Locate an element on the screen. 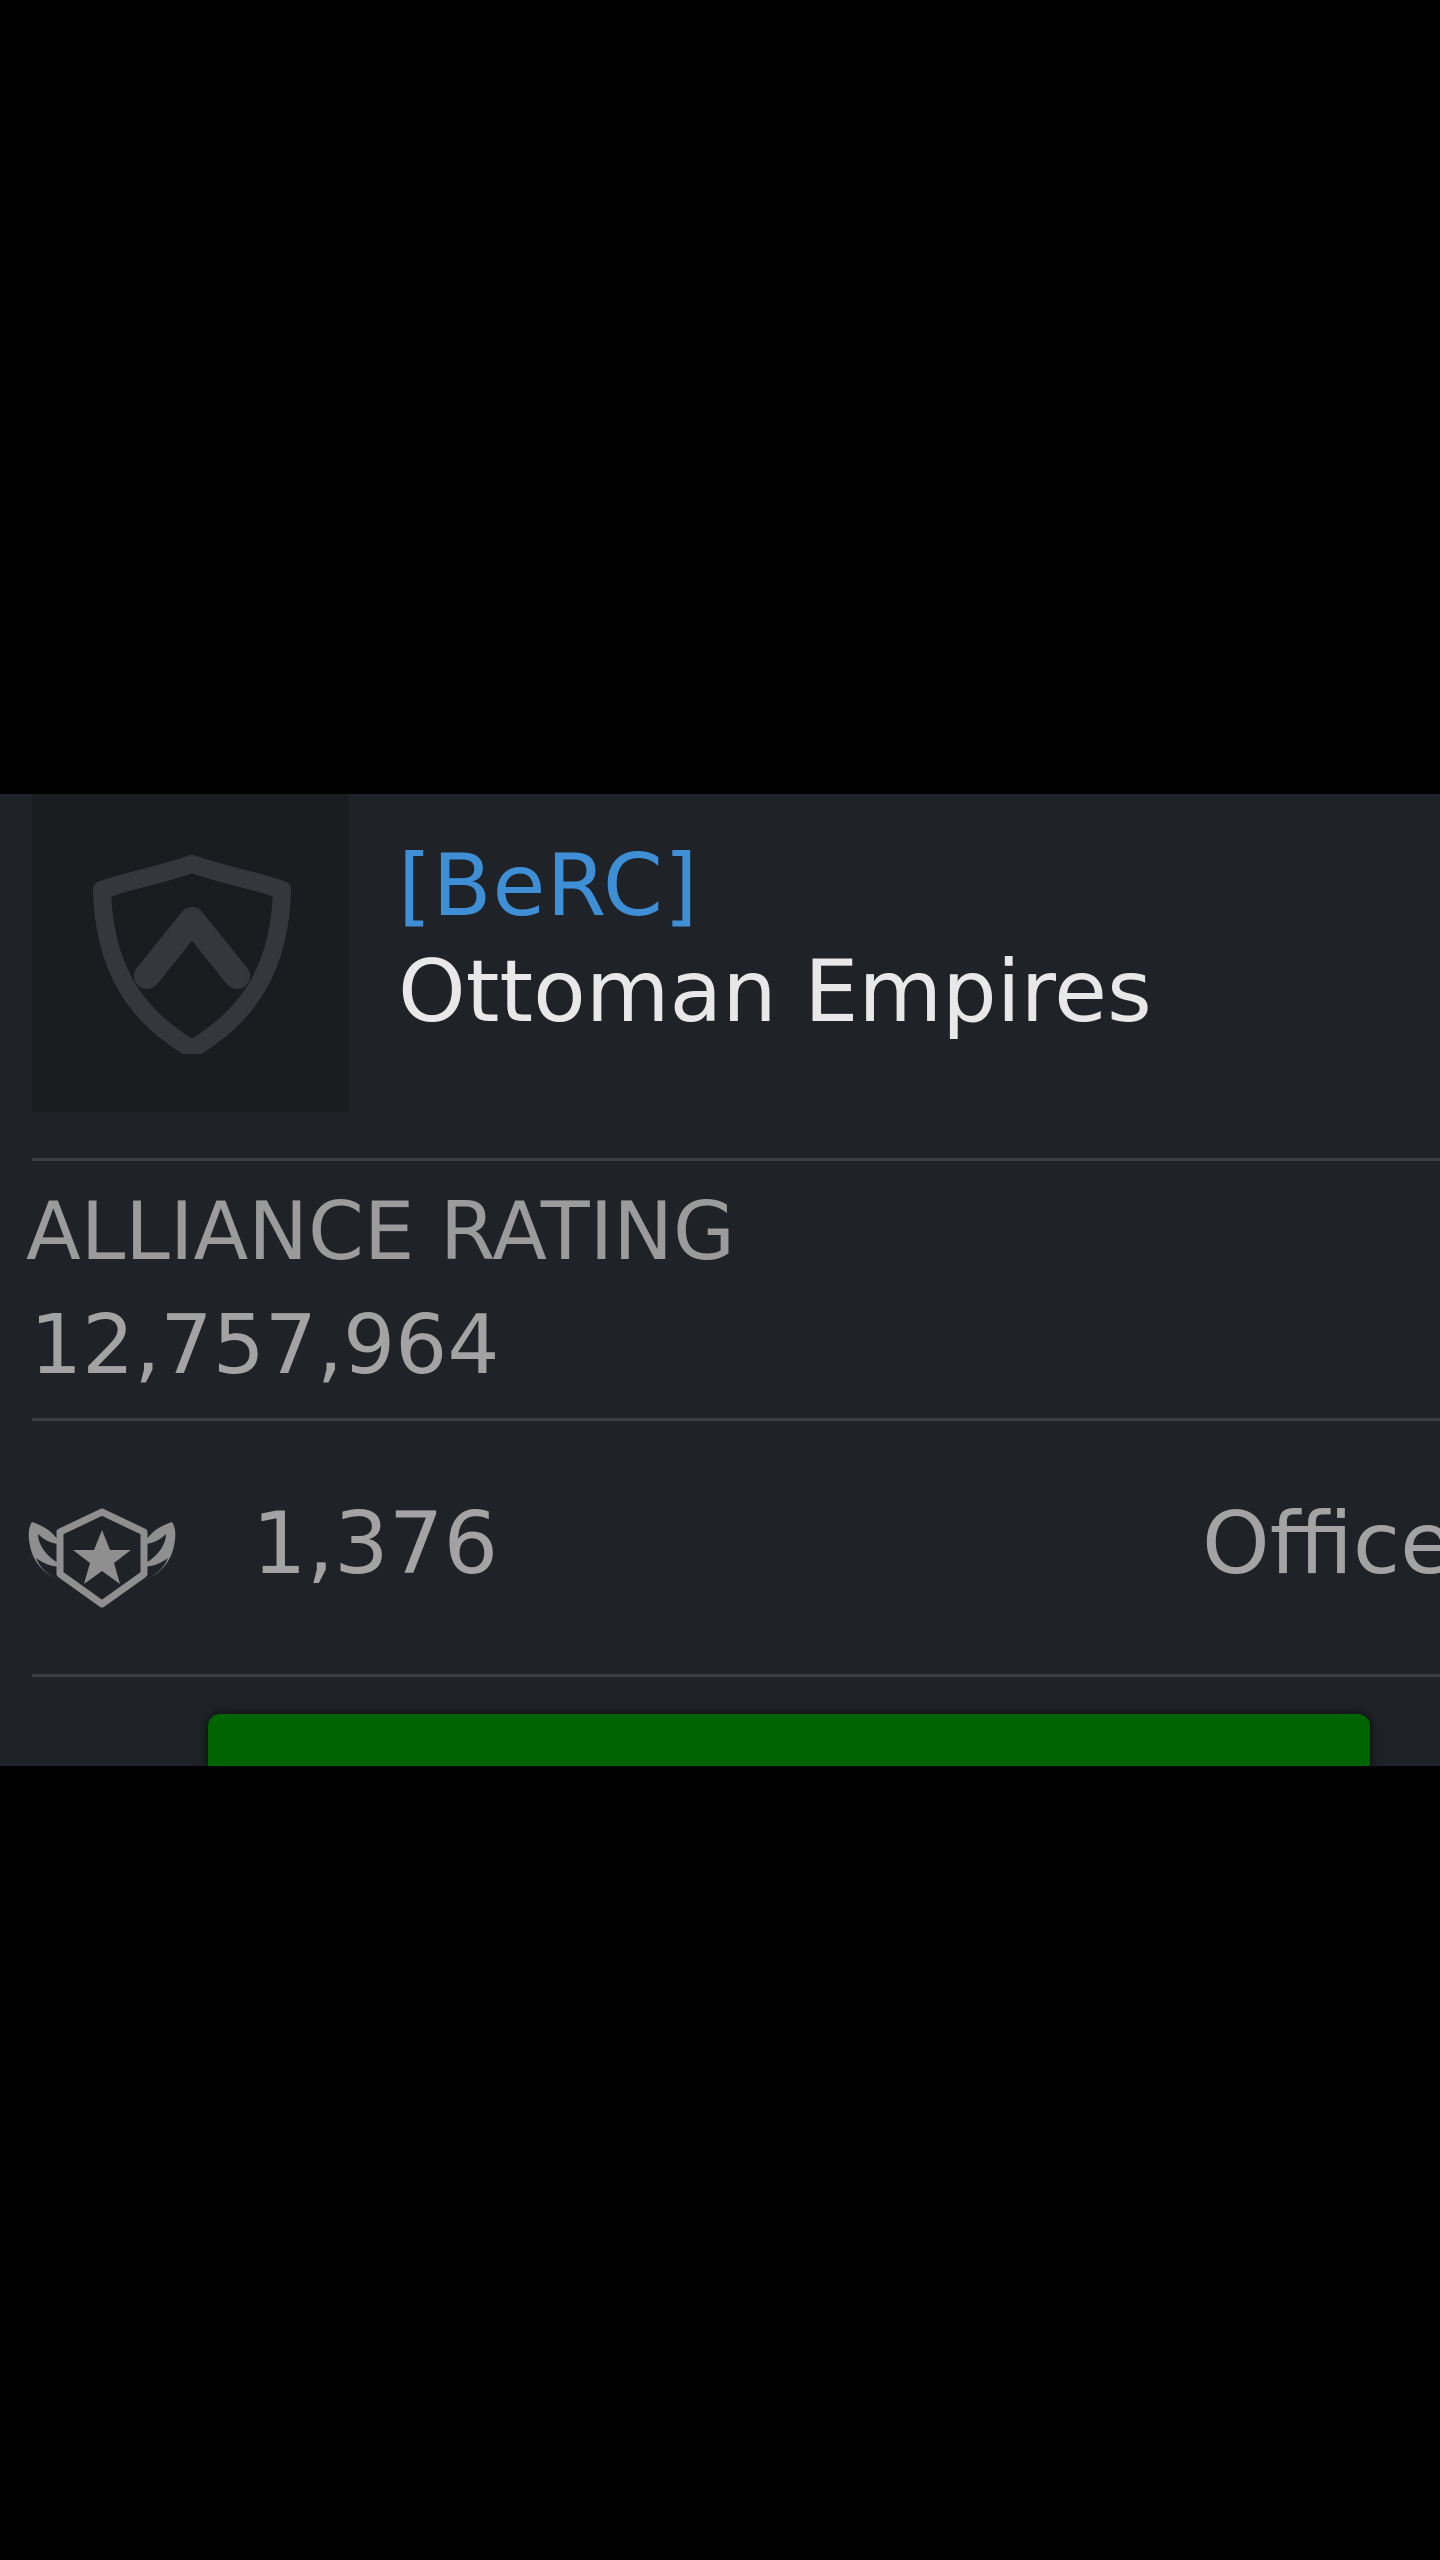 Image resolution: width=1440 pixels, height=2560 pixels. alliance-emblem is located at coordinates (190, 953).